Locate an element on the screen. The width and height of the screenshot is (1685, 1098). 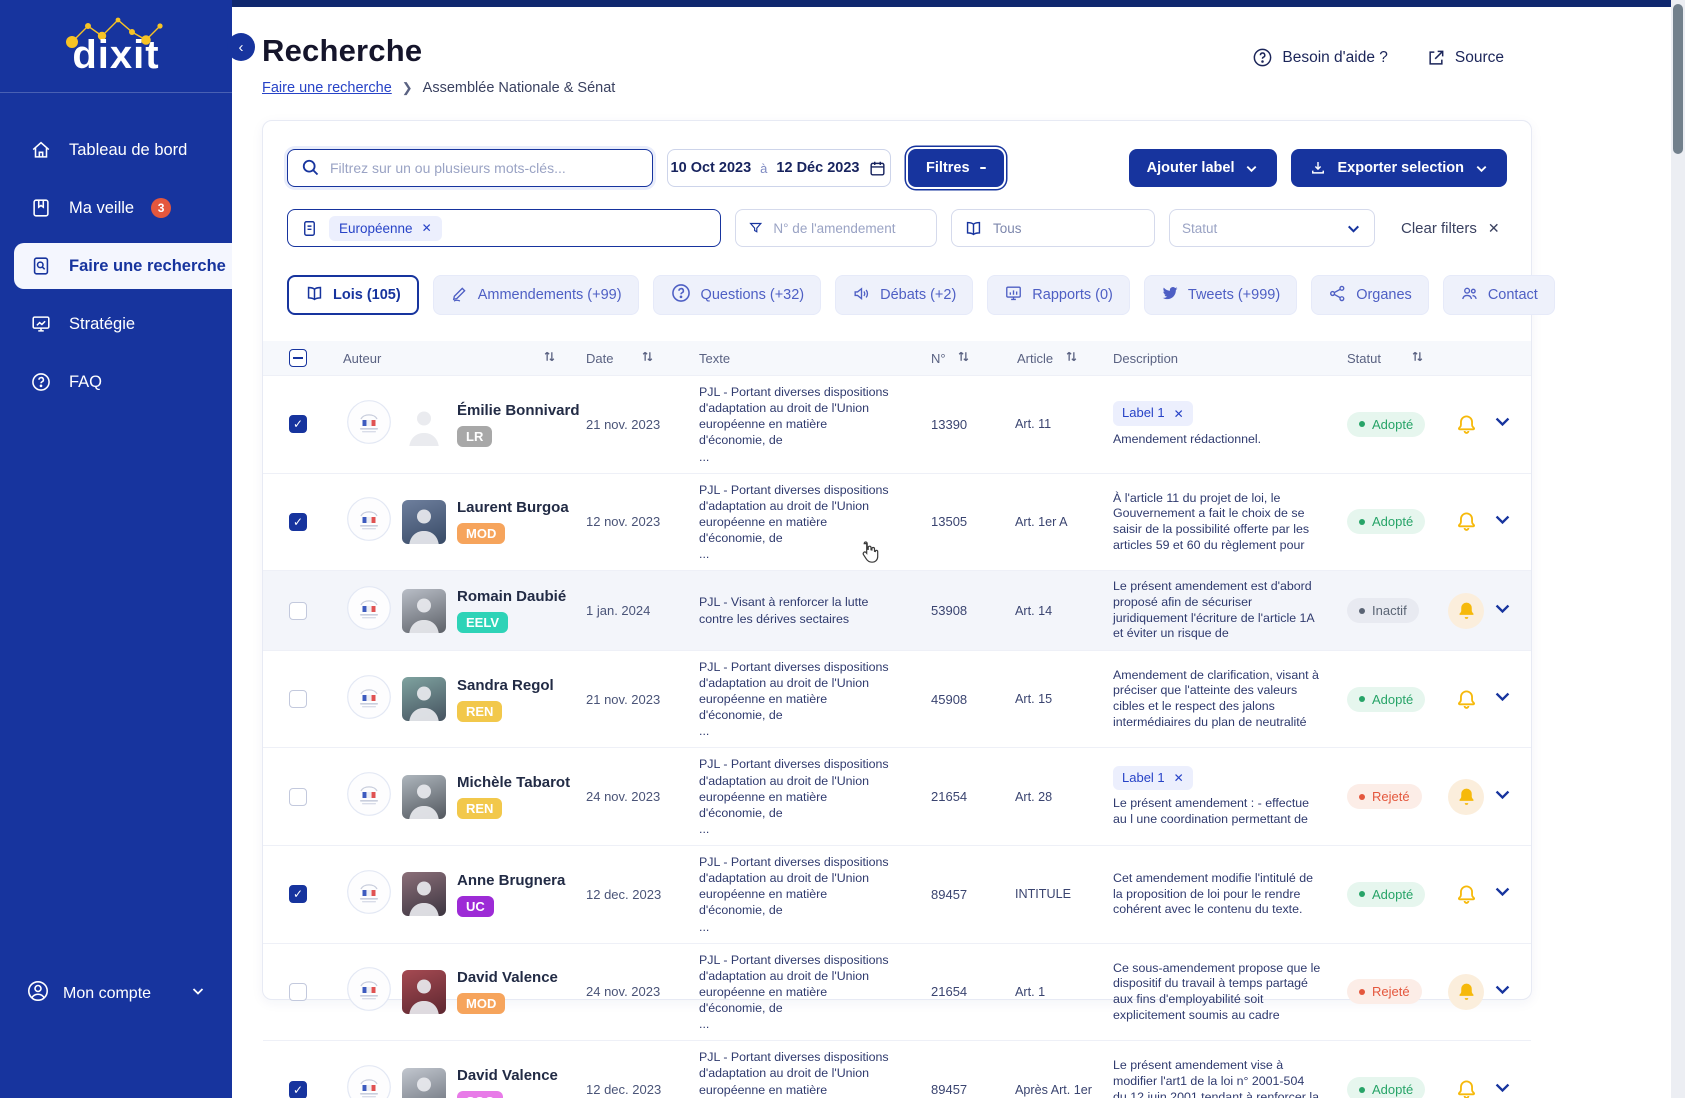
tab-debats-2: Débats (+2) is located at coordinates (904, 295).